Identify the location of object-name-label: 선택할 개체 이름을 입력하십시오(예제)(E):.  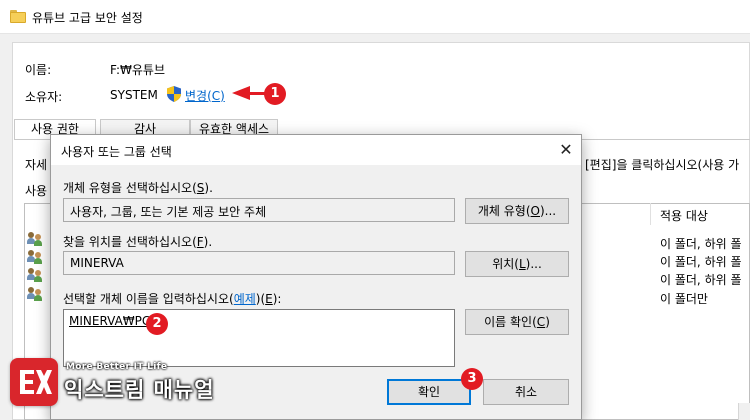
(172, 299).